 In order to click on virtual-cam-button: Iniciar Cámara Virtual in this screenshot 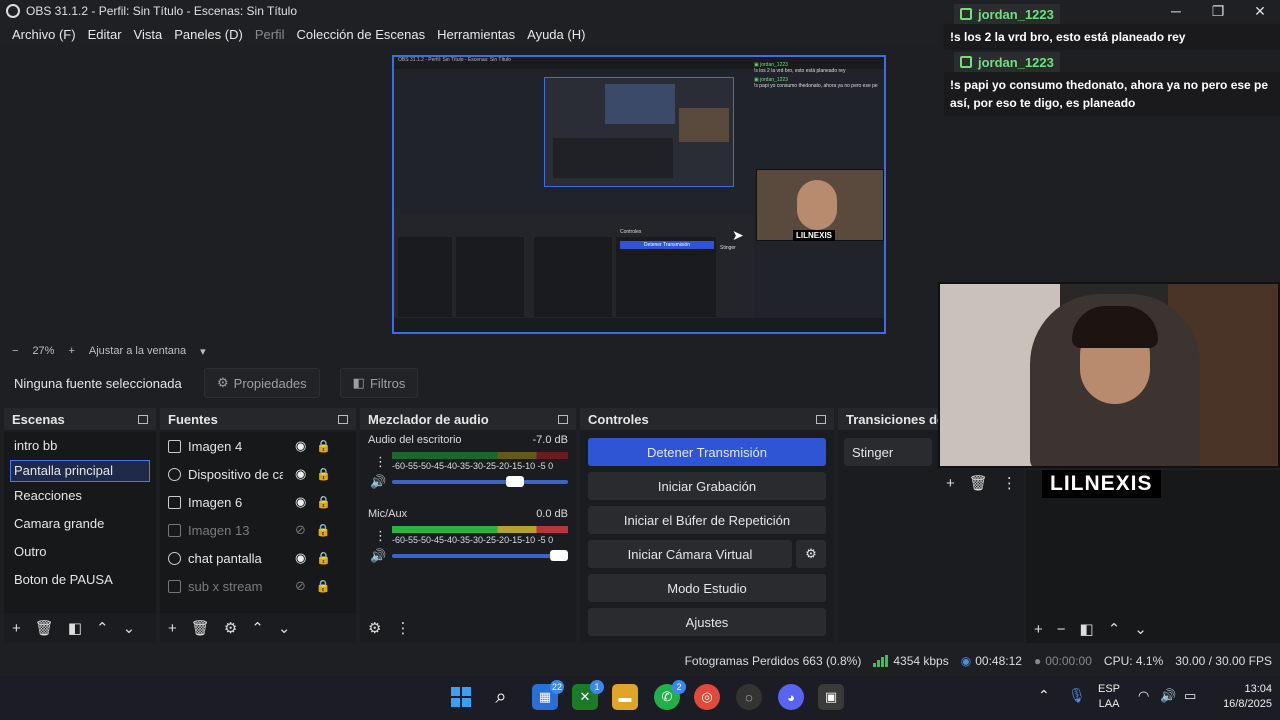, I will do `click(690, 554)`.